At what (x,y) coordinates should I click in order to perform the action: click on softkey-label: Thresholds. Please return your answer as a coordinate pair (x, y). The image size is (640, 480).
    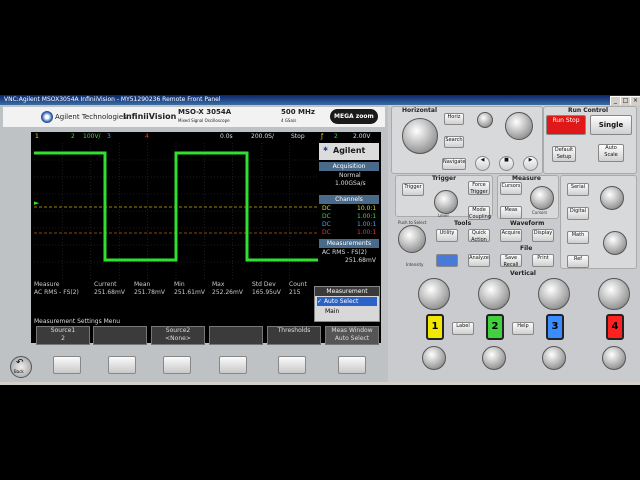
    Looking at the image, I should click on (294, 330).